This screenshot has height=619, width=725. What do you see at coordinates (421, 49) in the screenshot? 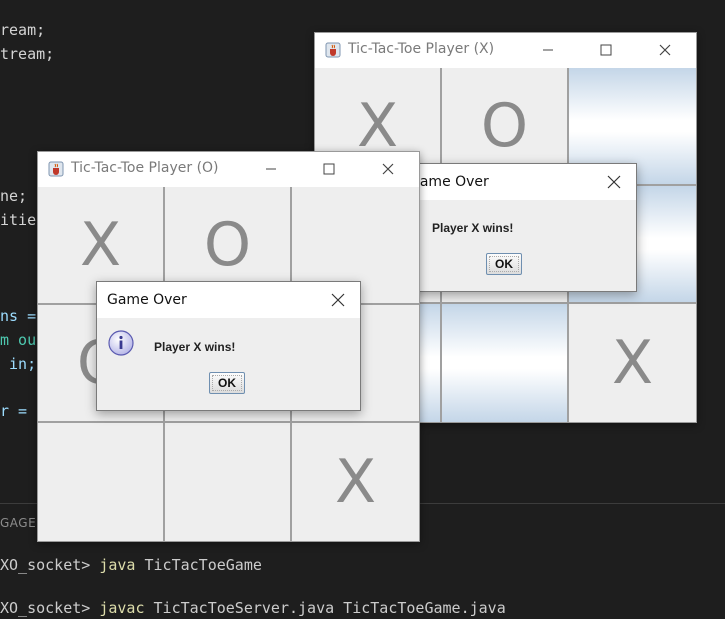
I see `window-title: Tic-Tac-Toe Player (X)` at bounding box center [421, 49].